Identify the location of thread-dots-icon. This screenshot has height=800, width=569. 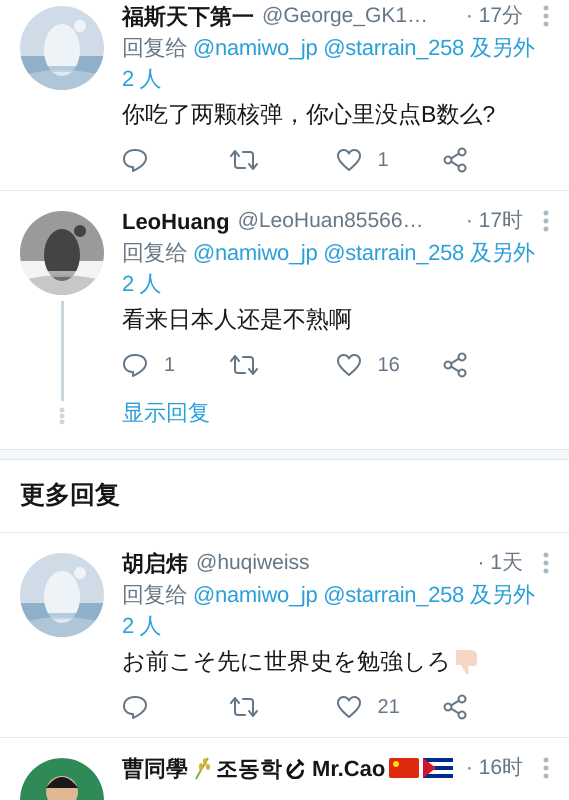
(62, 416).